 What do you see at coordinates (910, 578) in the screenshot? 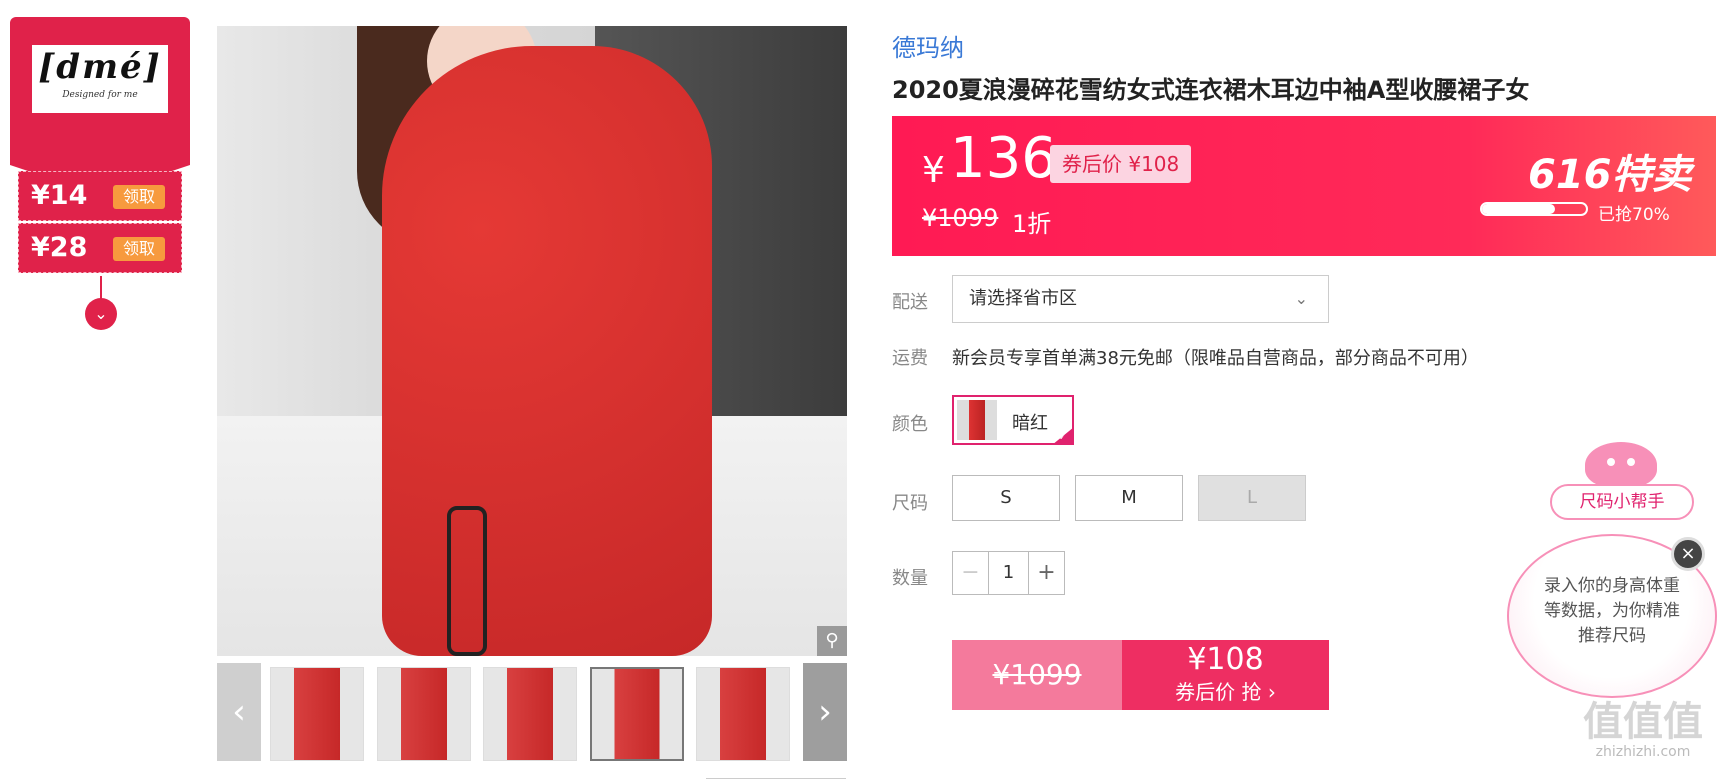
I see `quantity-label: 数量` at bounding box center [910, 578].